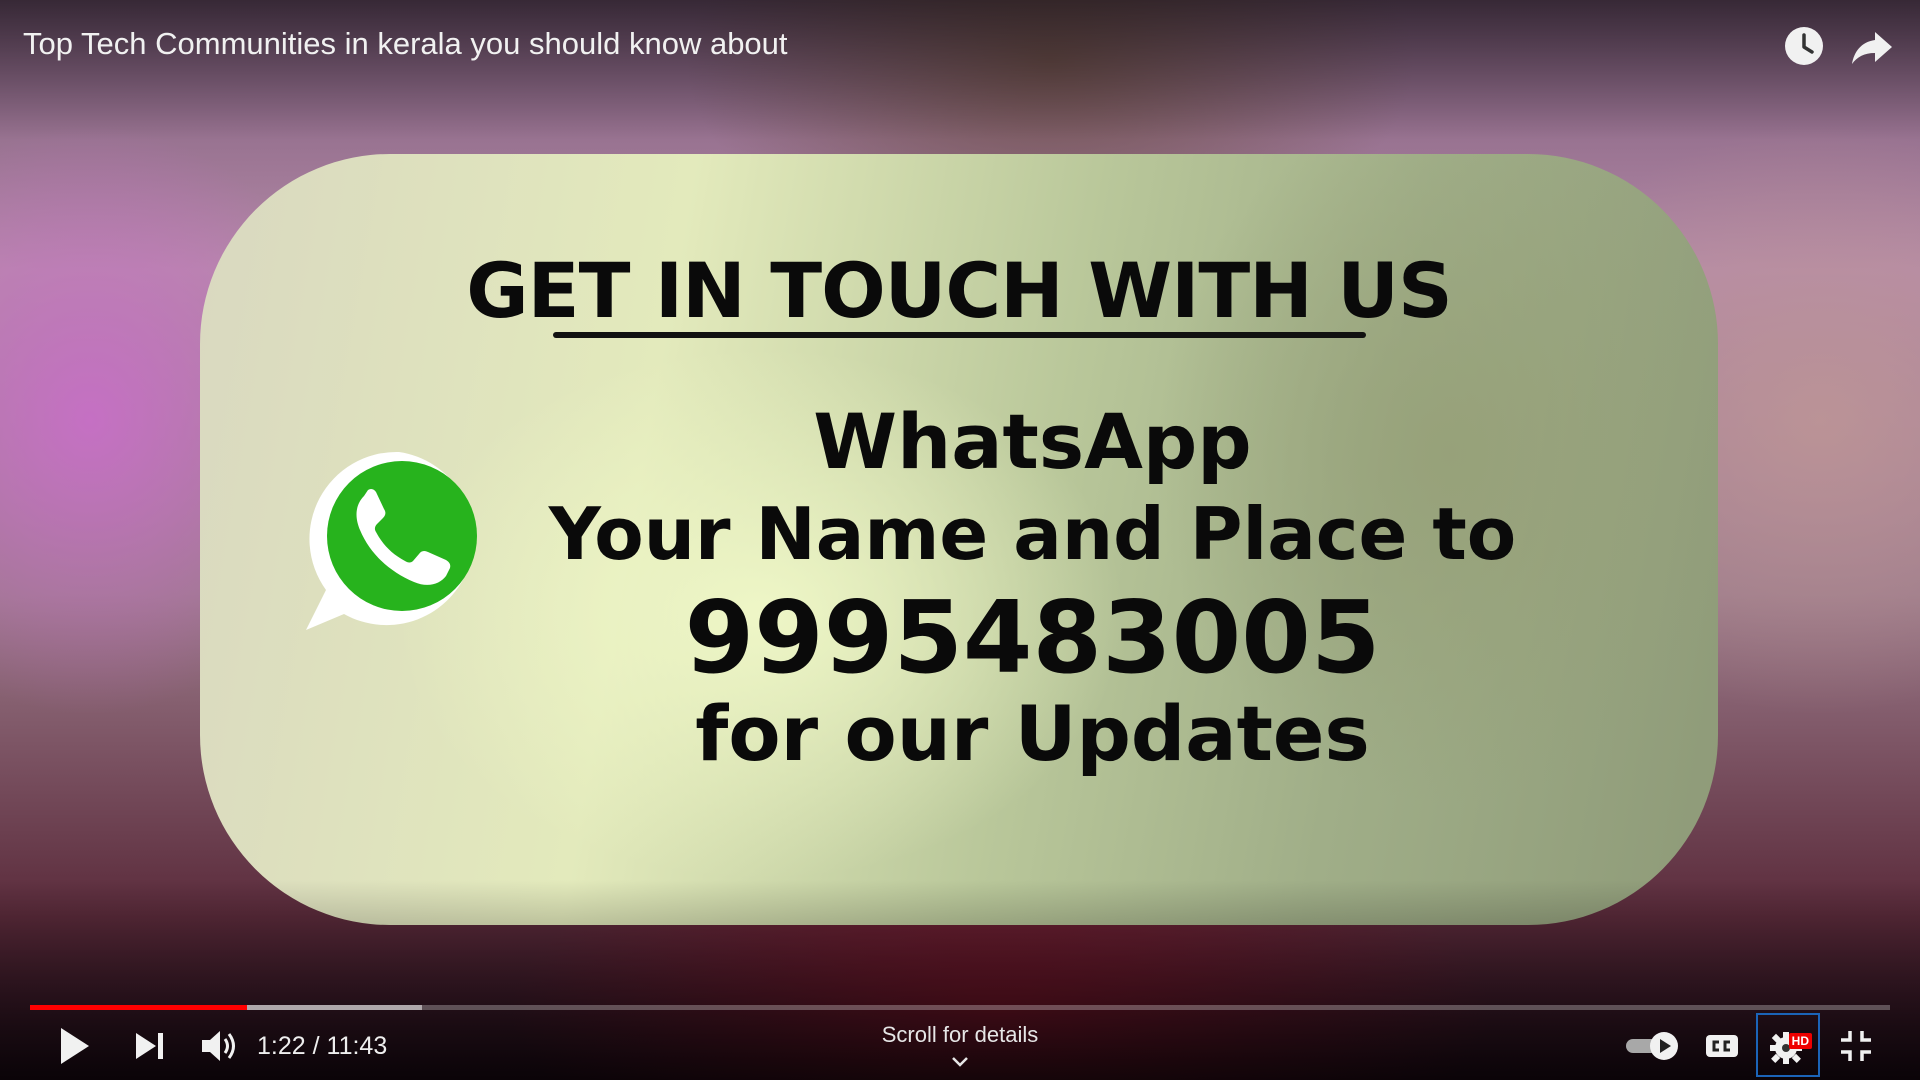 The height and width of the screenshot is (1080, 1920). I want to click on time-display: 1:22 / 11:43, so click(322, 1046).